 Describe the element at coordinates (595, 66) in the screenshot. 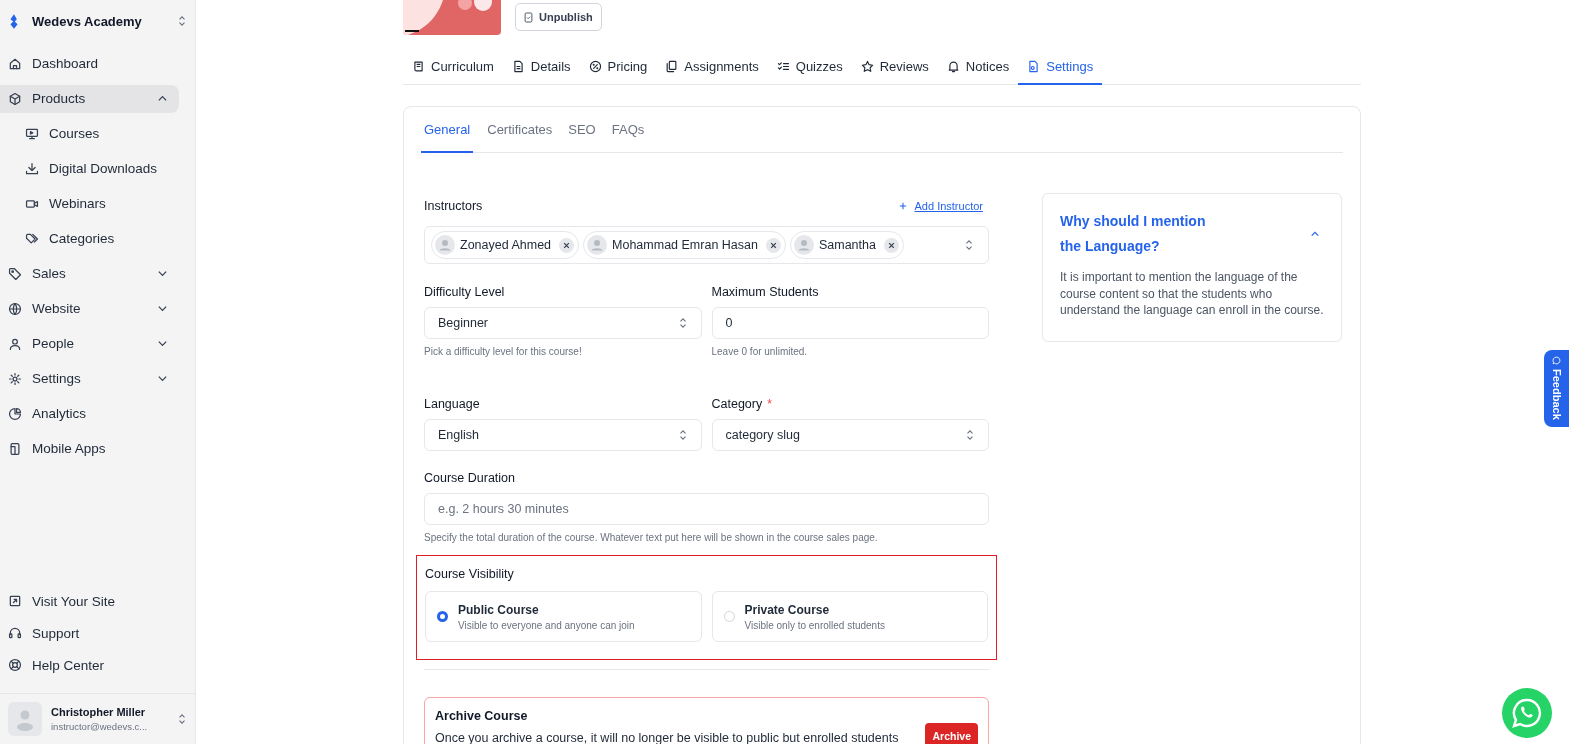

I see `percent-badge-icon` at that location.